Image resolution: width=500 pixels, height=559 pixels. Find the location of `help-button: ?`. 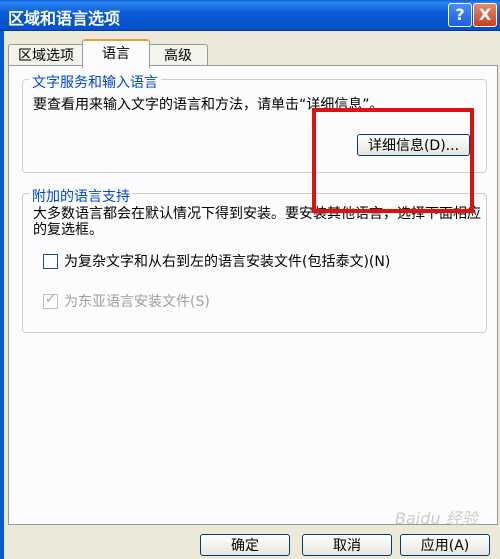

help-button: ? is located at coordinates (460, 15).